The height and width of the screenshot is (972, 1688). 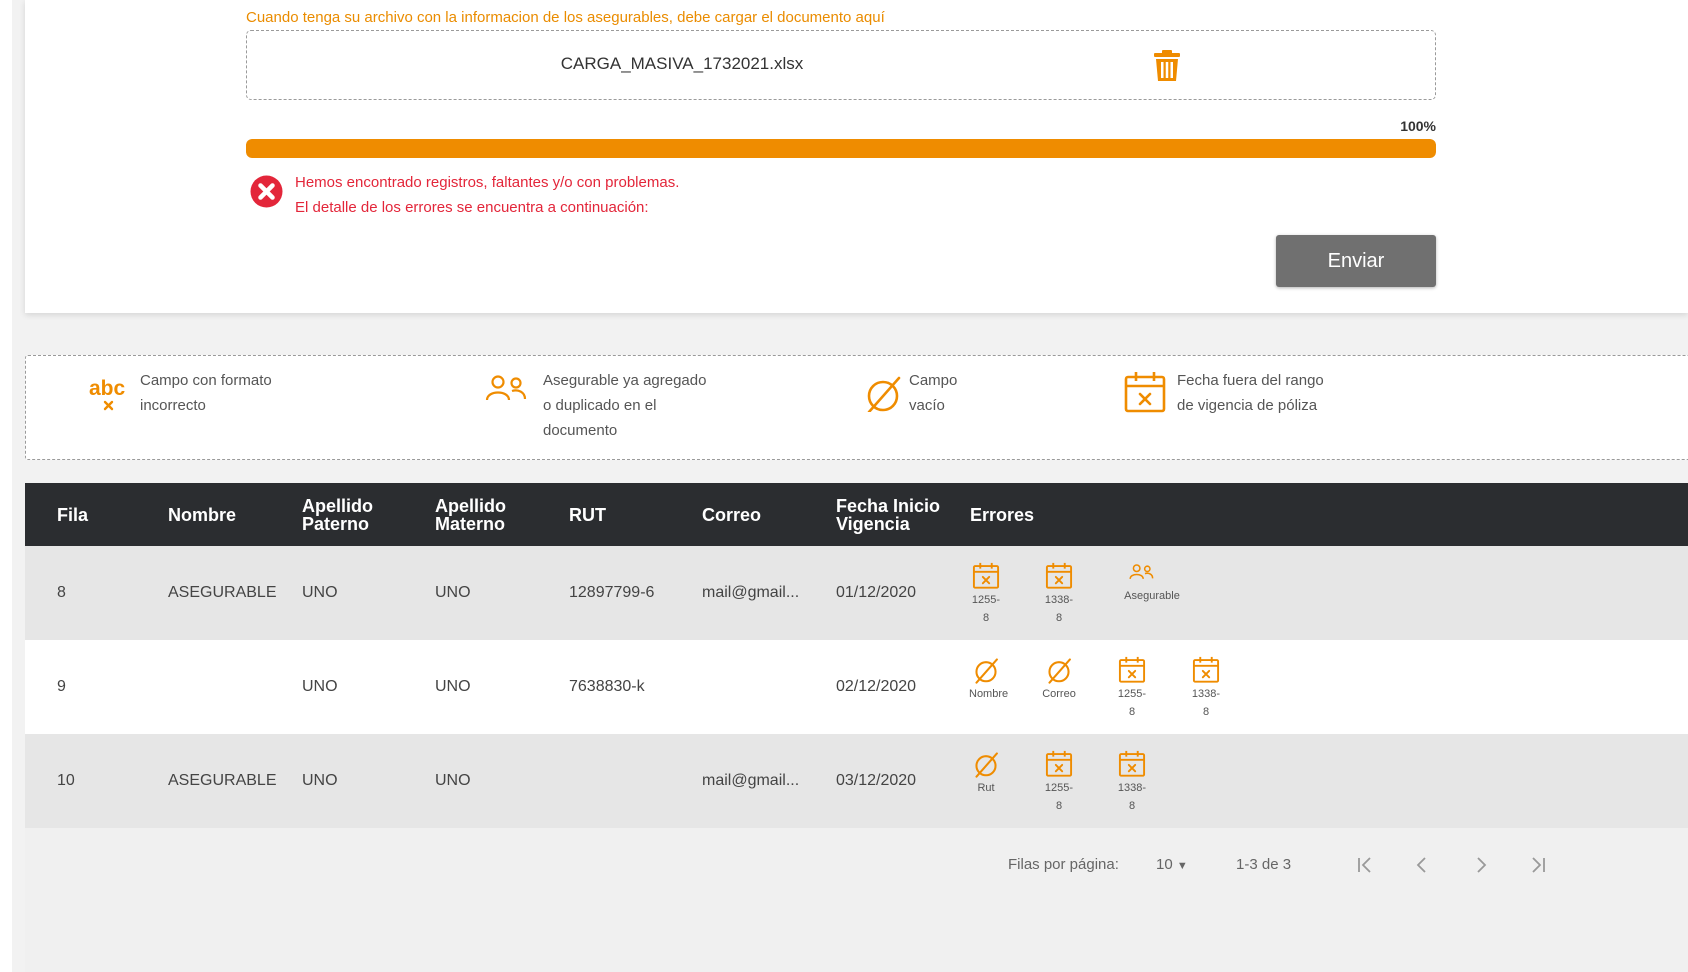 I want to click on error-badge: Rut, so click(x=986, y=772).